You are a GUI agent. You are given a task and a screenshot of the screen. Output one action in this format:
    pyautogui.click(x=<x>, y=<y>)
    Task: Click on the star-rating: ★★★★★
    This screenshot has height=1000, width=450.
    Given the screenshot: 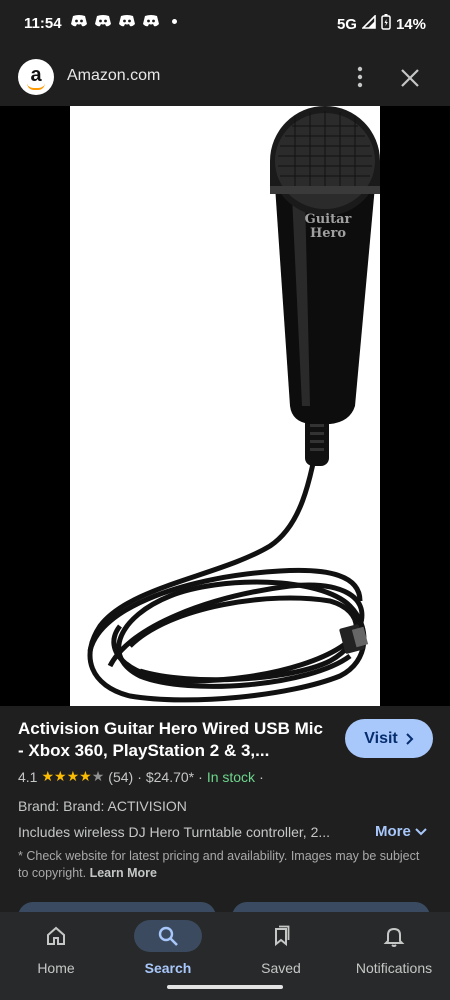 What is the action you would take?
    pyautogui.click(x=72, y=776)
    